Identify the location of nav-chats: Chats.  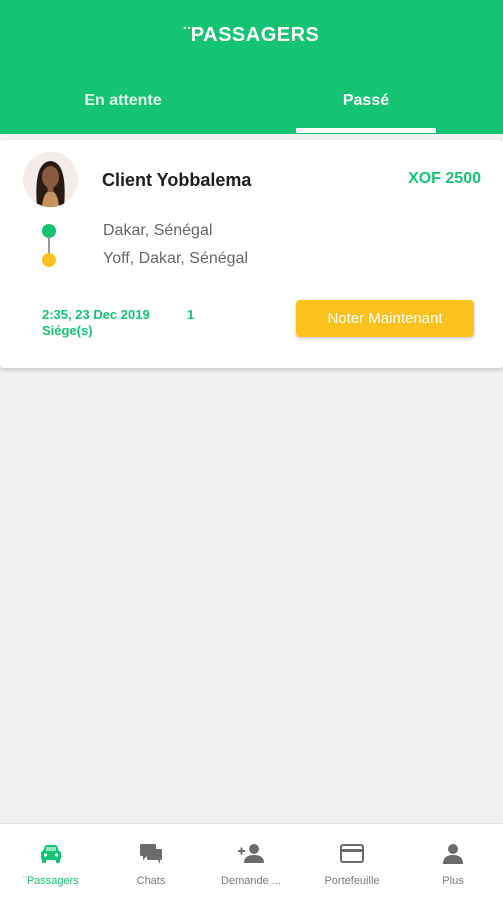
(151, 862).